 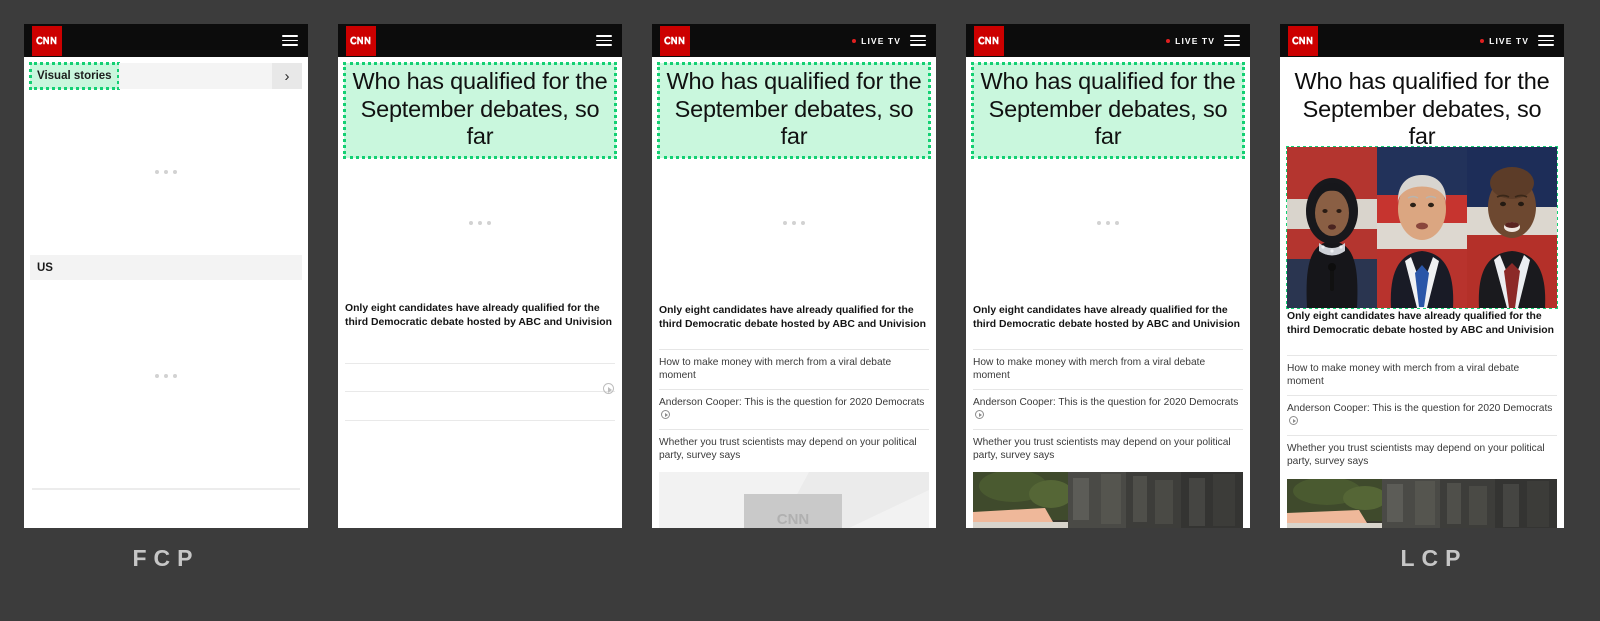 What do you see at coordinates (793, 519) in the screenshot?
I see `svg-text: CNN` at bounding box center [793, 519].